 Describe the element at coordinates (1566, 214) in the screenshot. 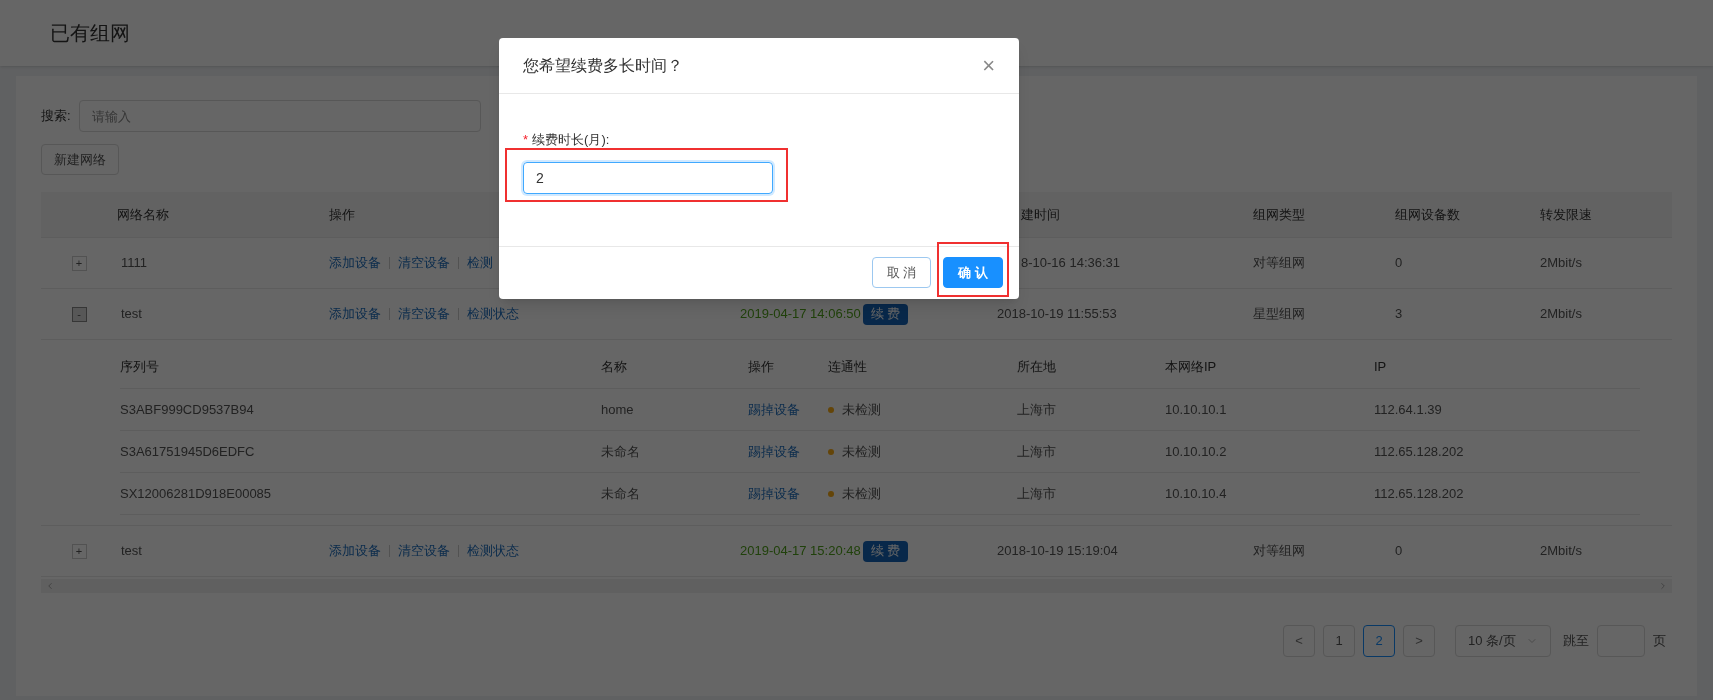

I see `column-header: 转发限速` at that location.